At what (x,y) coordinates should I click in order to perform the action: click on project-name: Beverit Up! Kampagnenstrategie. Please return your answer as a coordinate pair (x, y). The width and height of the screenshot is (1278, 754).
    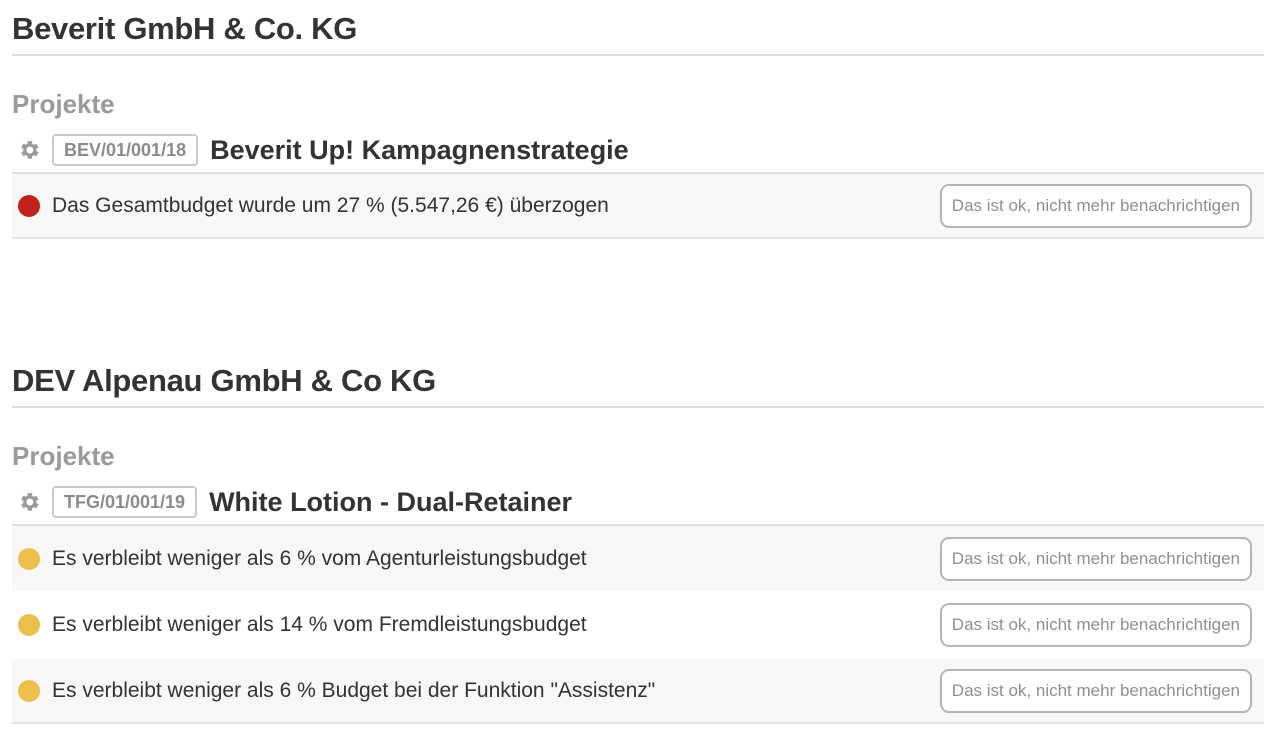
    Looking at the image, I should click on (419, 149).